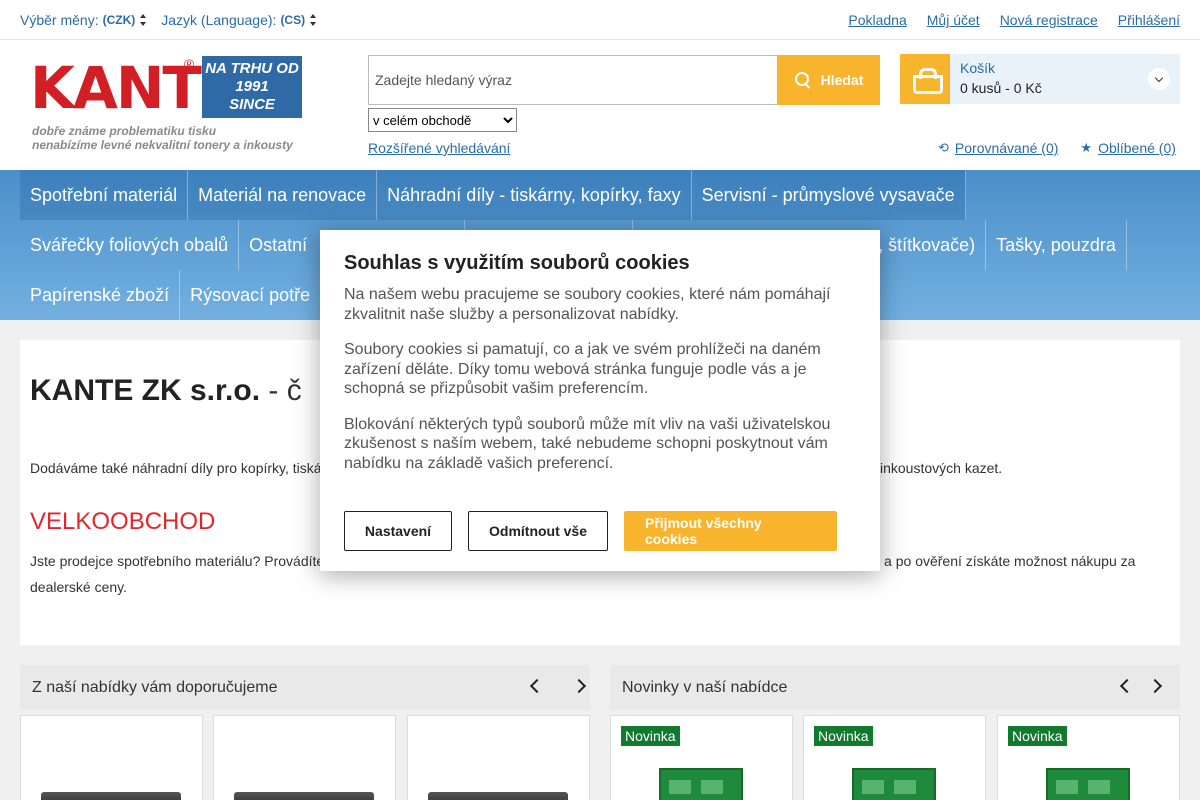  I want to click on cart-widget: Košík 0 kusů - 0 Kč, so click(1040, 79).